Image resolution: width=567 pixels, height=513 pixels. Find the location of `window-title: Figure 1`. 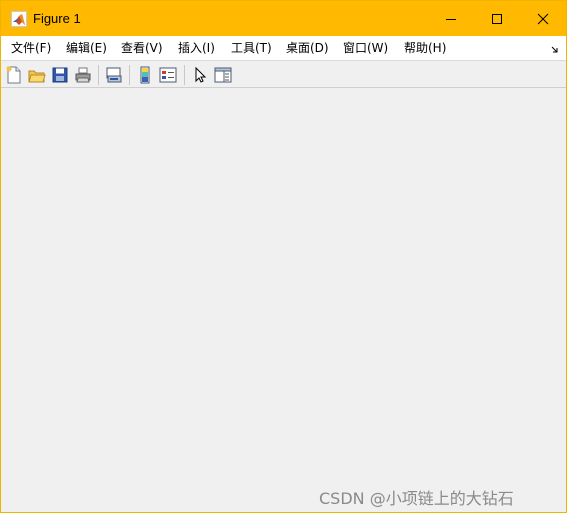

window-title: Figure 1 is located at coordinates (57, 18).